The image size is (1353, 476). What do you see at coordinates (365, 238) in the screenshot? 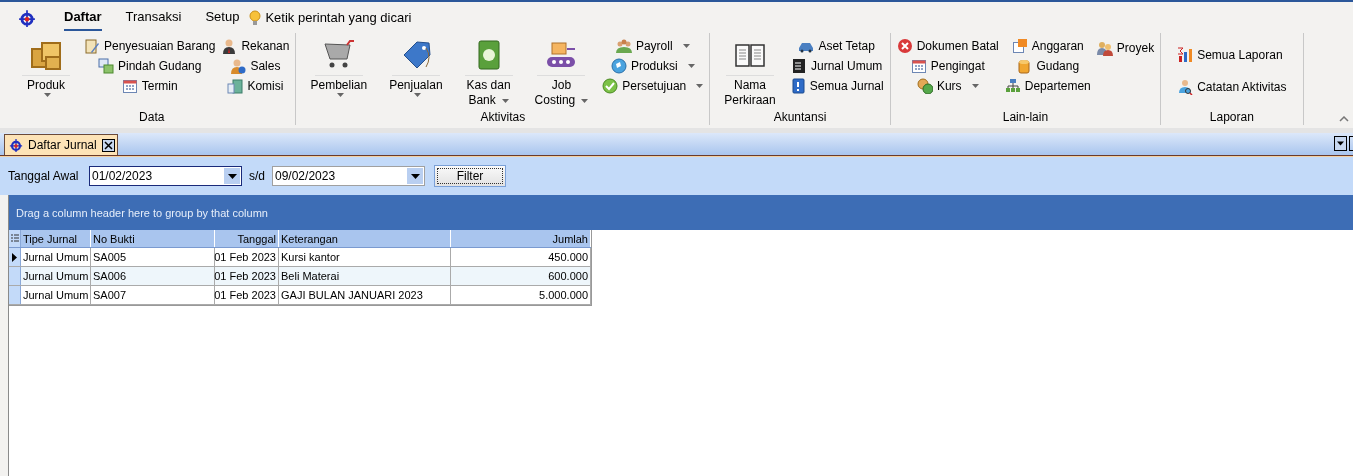
I see `column-header: Keterangan` at bounding box center [365, 238].